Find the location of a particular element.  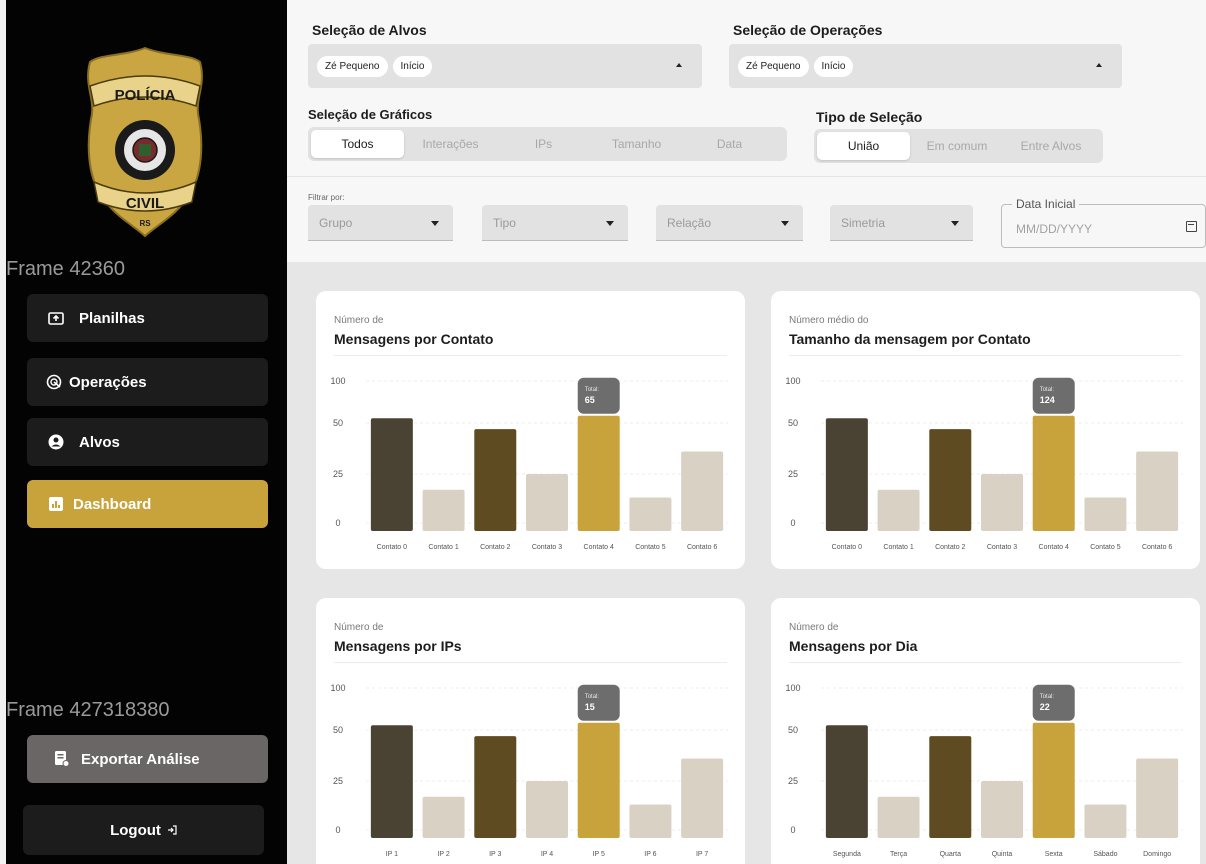

chart-option-tamanho: Tamanho is located at coordinates (636, 144).